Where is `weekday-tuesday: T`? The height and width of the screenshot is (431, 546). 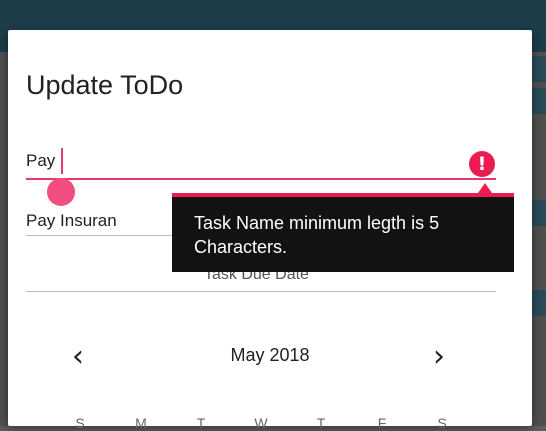
weekday-tuesday: T is located at coordinates (201, 423).